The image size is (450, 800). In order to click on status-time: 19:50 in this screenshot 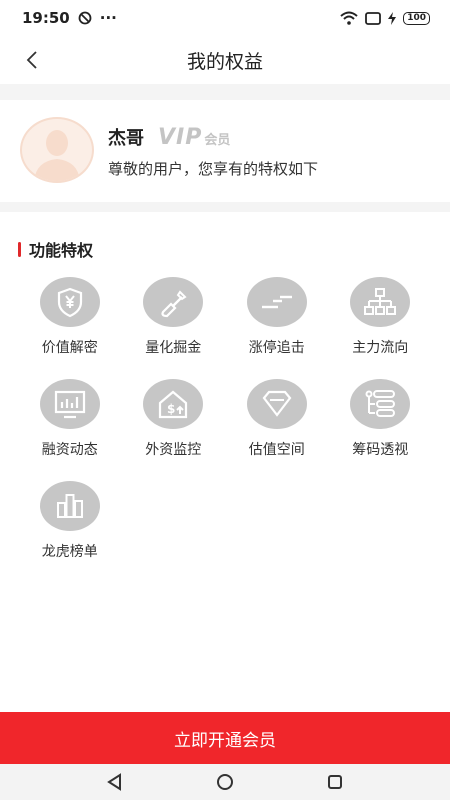, I will do `click(46, 18)`.